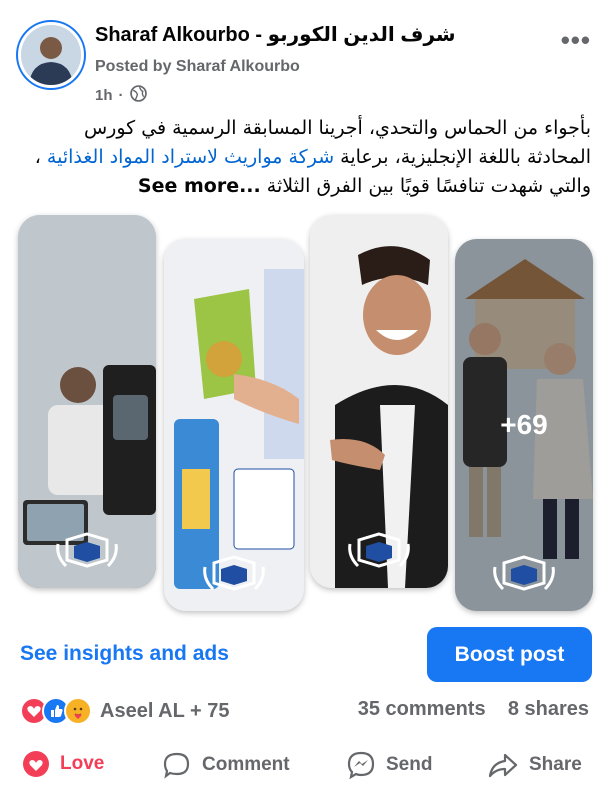  Describe the element at coordinates (409, 764) in the screenshot. I see `send-label: Send` at that location.